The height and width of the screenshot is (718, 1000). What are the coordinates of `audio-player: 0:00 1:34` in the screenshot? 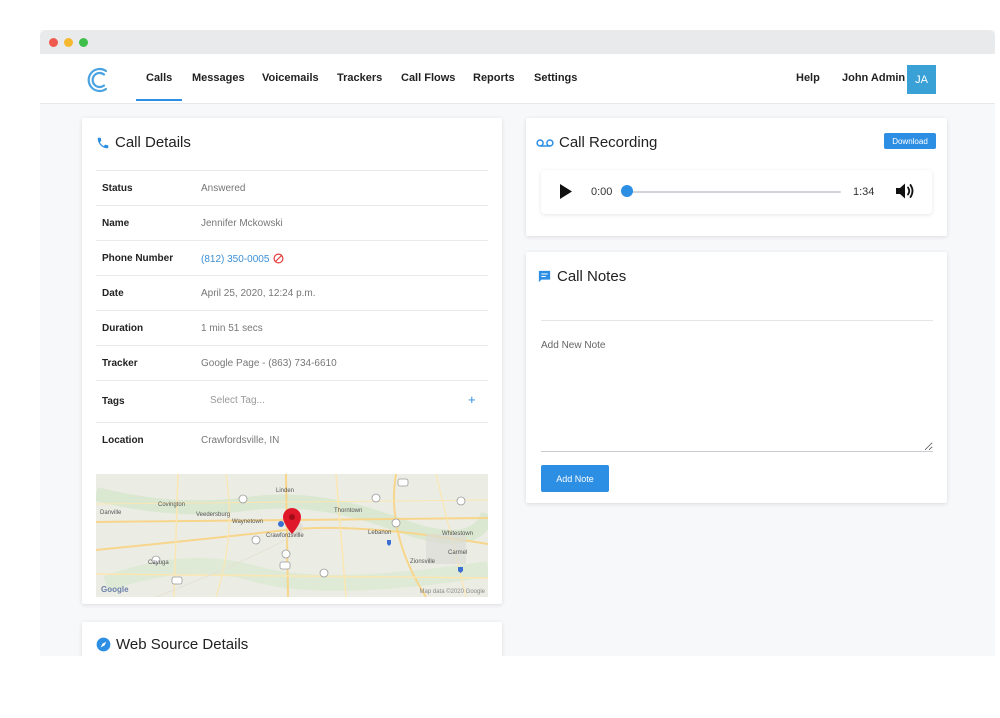 It's located at (736, 192).